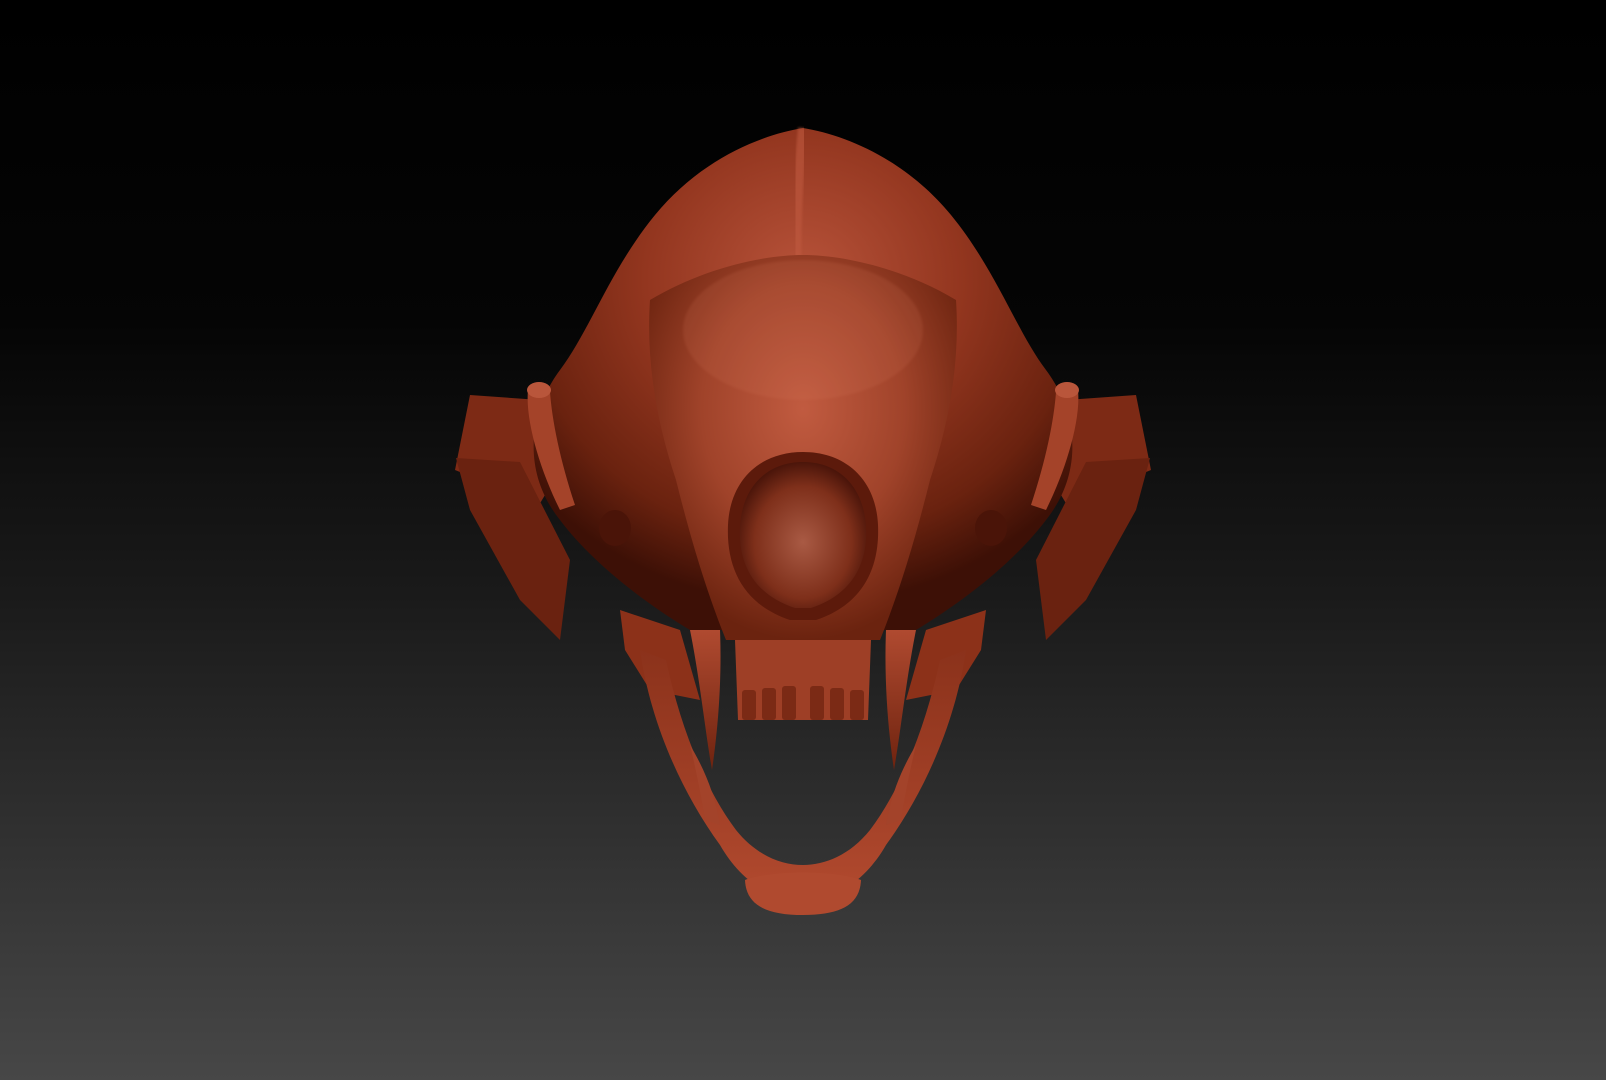 The image size is (1606, 1080). What do you see at coordinates (705, 700) in the screenshot?
I see `left-upper-canine` at bounding box center [705, 700].